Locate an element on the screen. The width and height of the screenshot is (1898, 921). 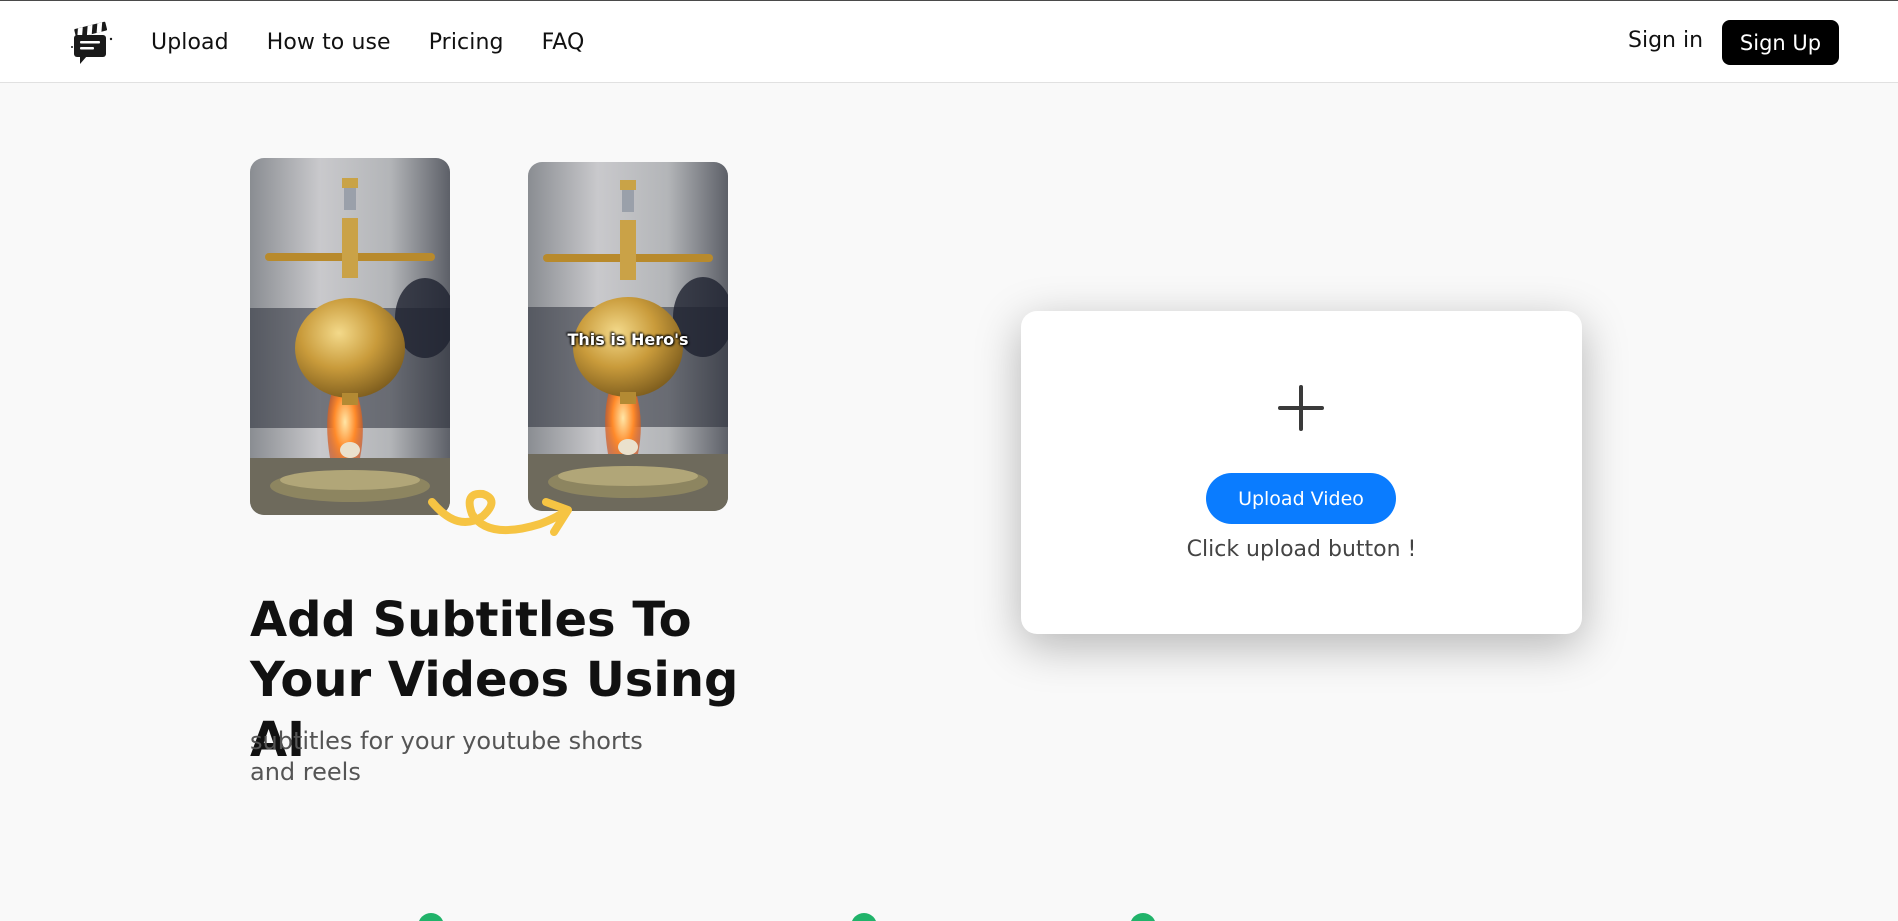
subtitle-caption-overlay: This is Hero's is located at coordinates (628, 339).